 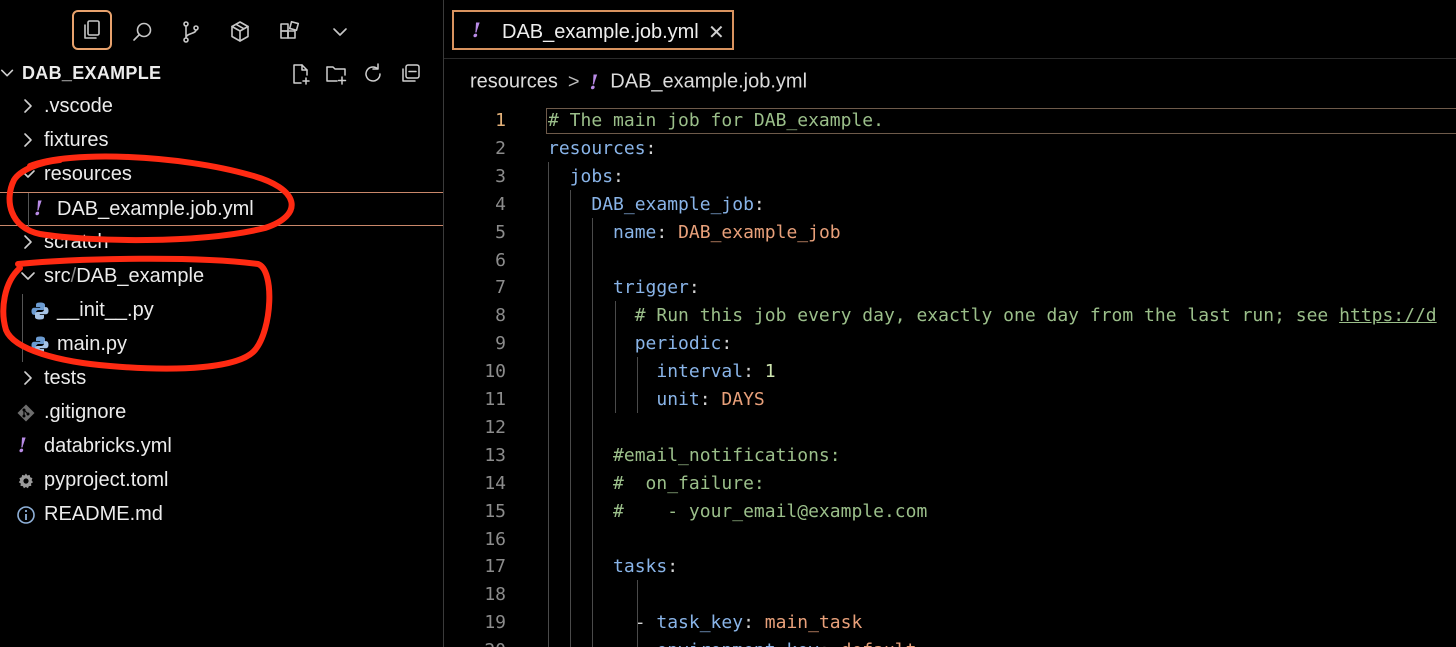 What do you see at coordinates (514, 82) in the screenshot?
I see `breadcrumb-item-resources: resources` at bounding box center [514, 82].